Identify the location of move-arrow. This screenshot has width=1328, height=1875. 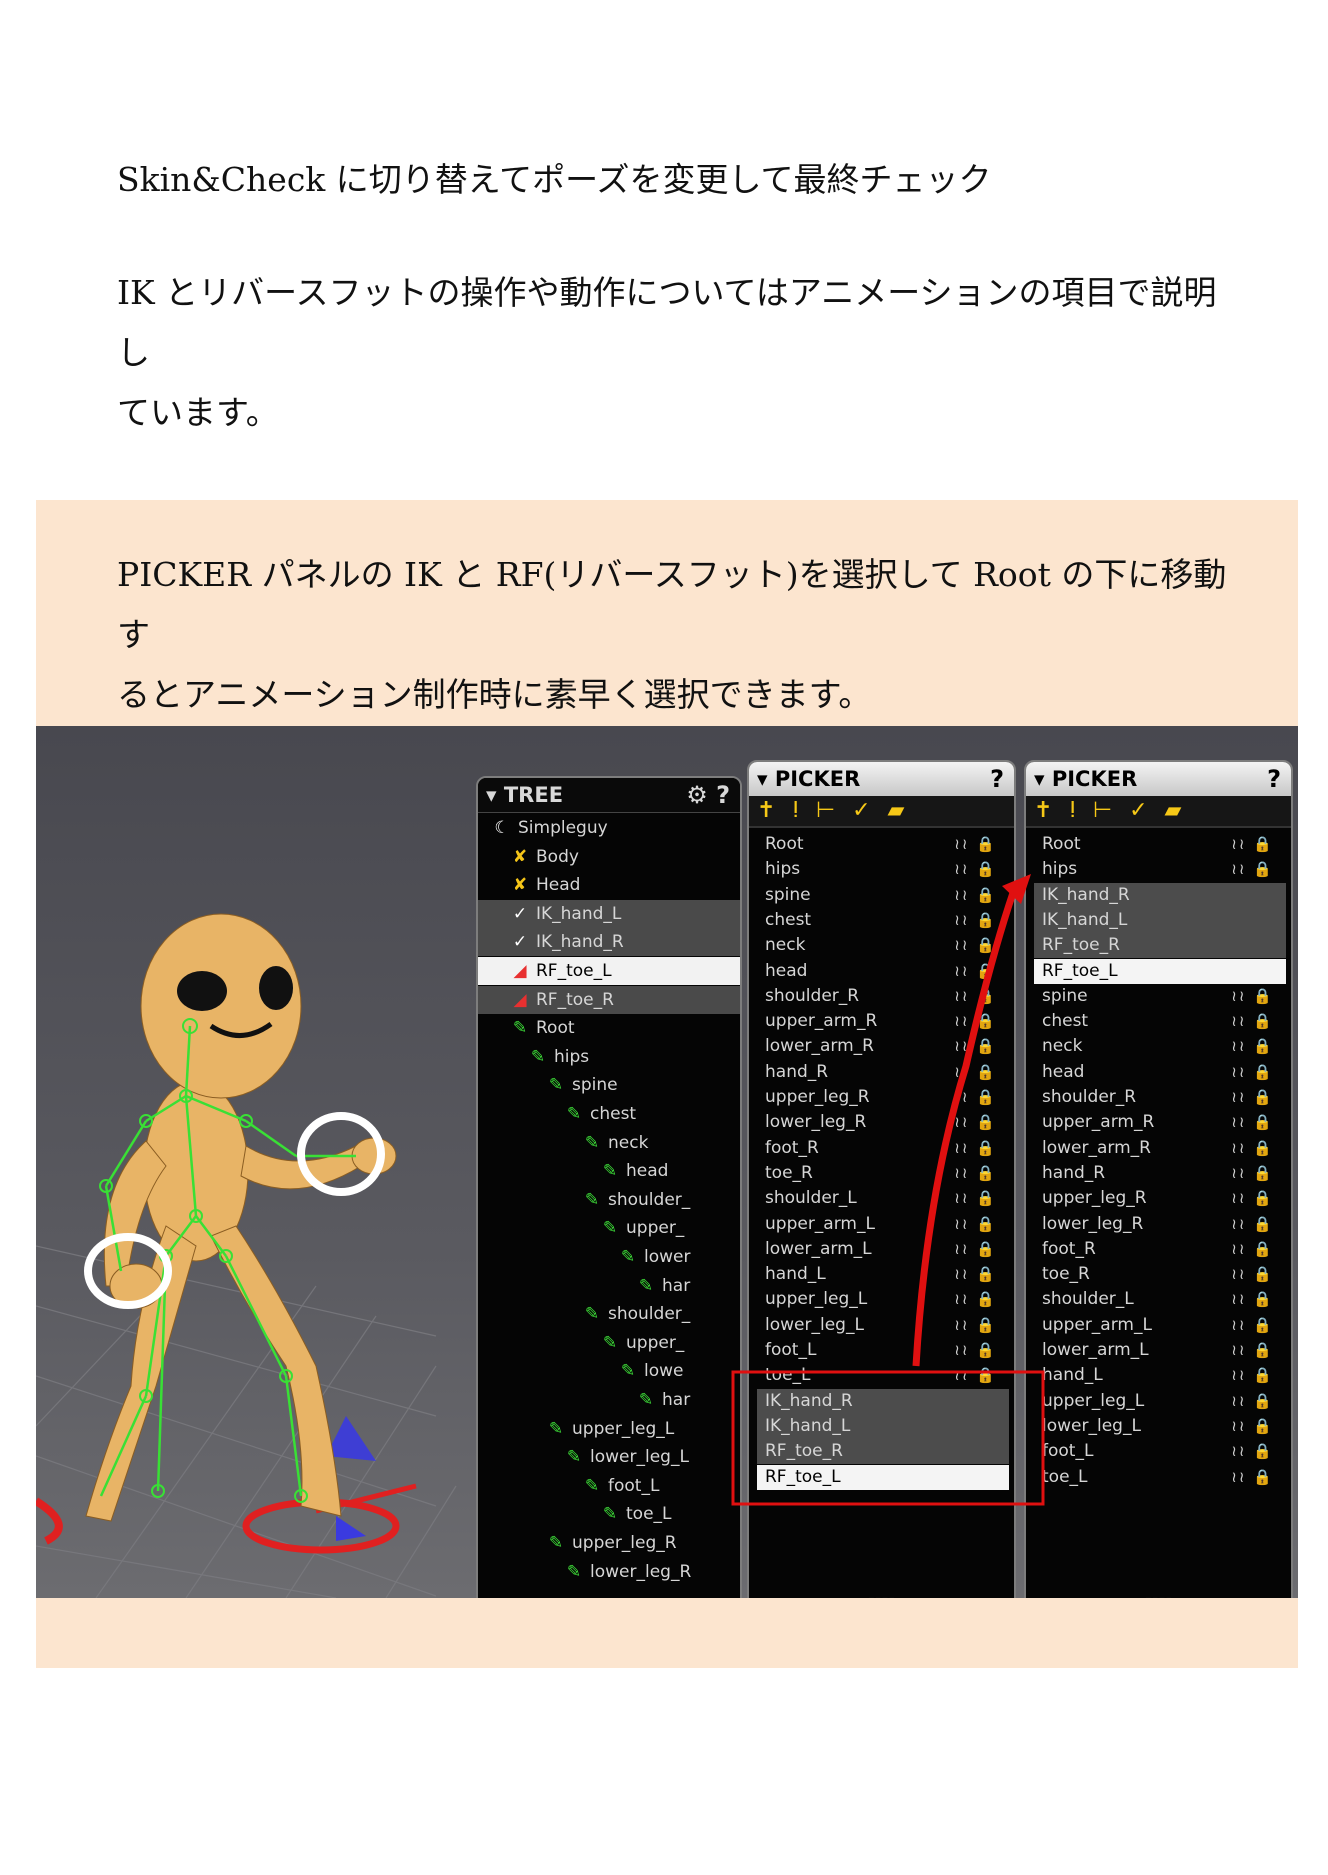
(966, 1124).